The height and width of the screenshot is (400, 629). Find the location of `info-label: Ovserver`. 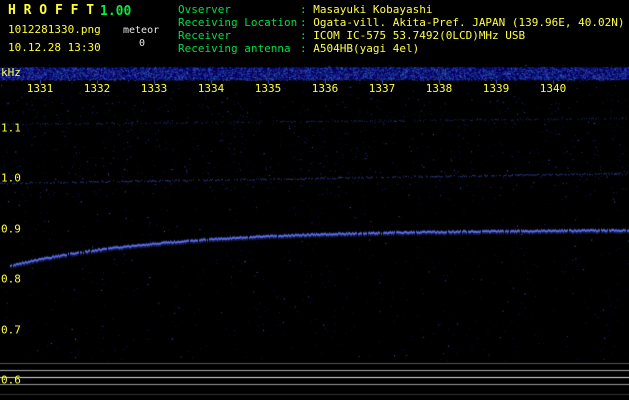

info-label: Ovserver is located at coordinates (204, 9).